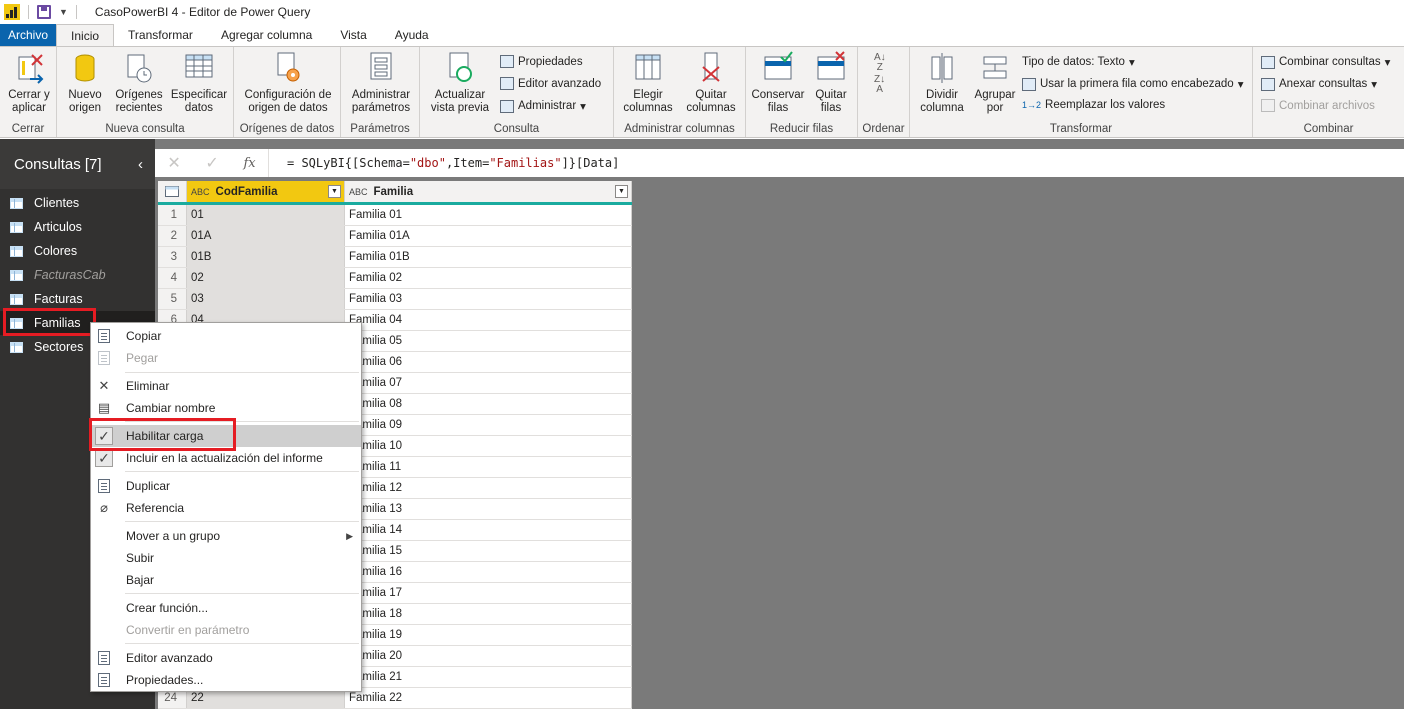 Image resolution: width=1404 pixels, height=709 pixels. Describe the element at coordinates (85, 35) in the screenshot. I see `tab-inicio: Inicio` at that location.